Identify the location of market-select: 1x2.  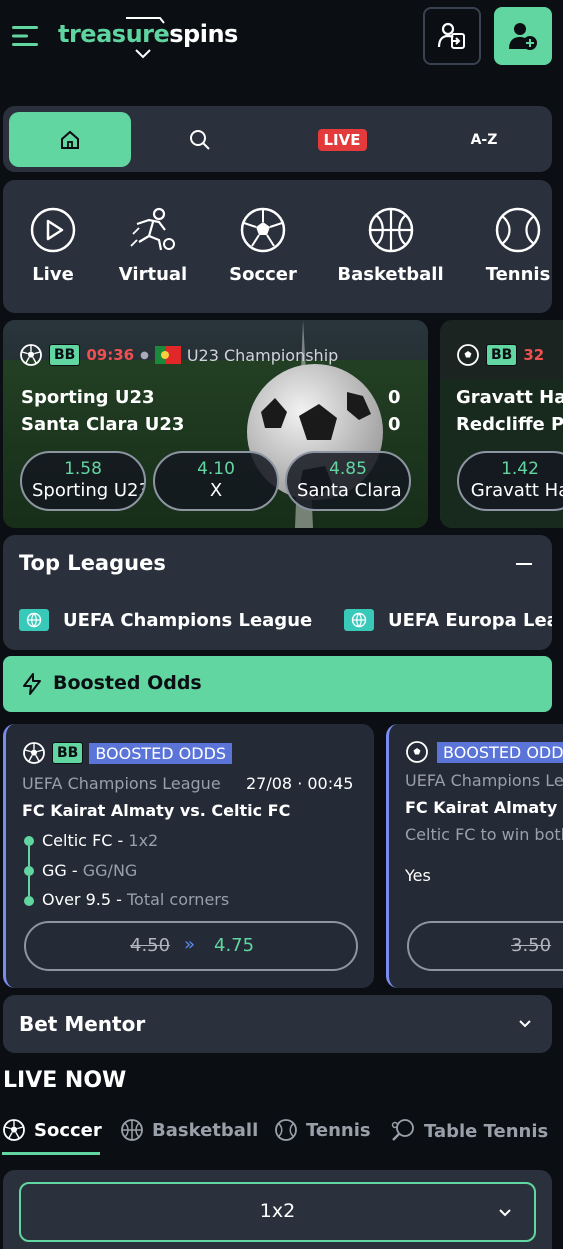
(277, 1212).